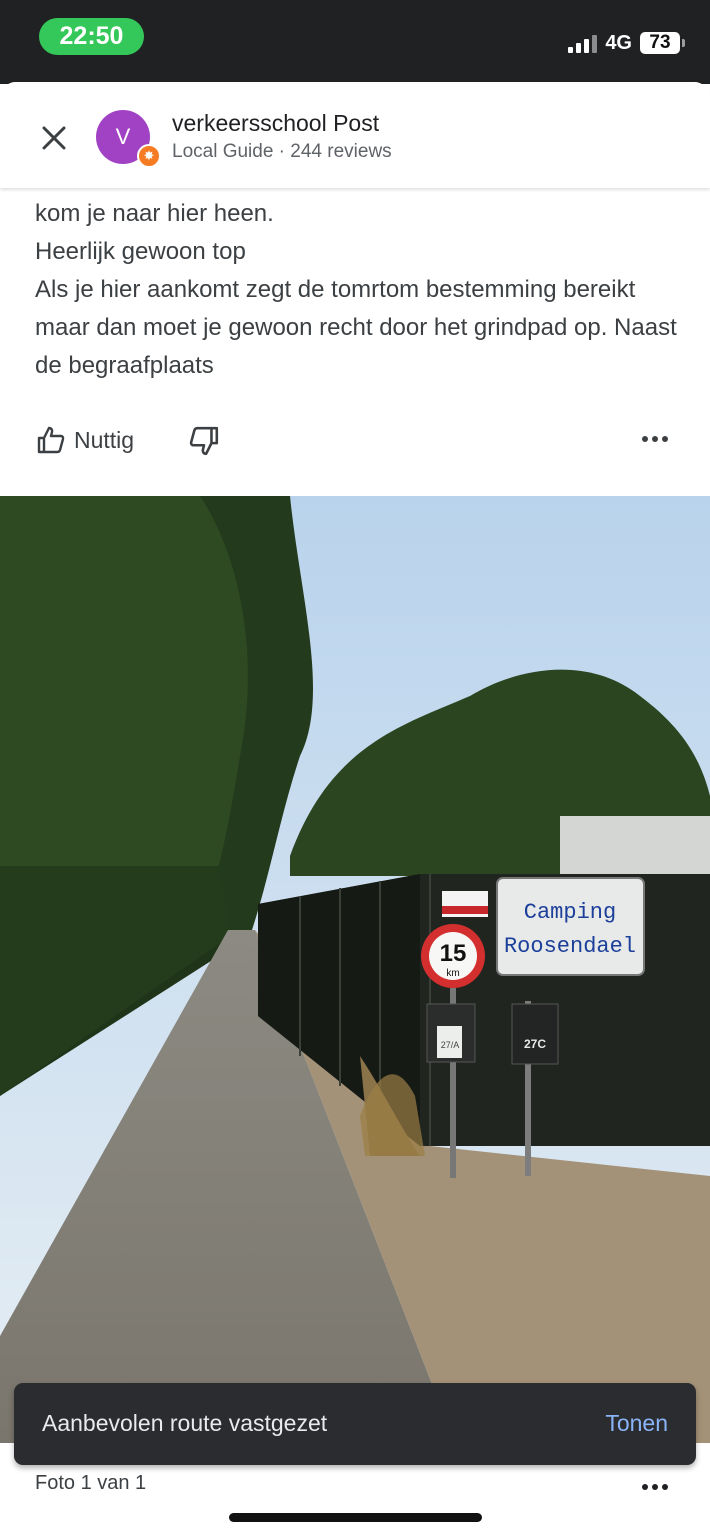  I want to click on photo-footer: Foto 1 van 1, so click(355, 1502).